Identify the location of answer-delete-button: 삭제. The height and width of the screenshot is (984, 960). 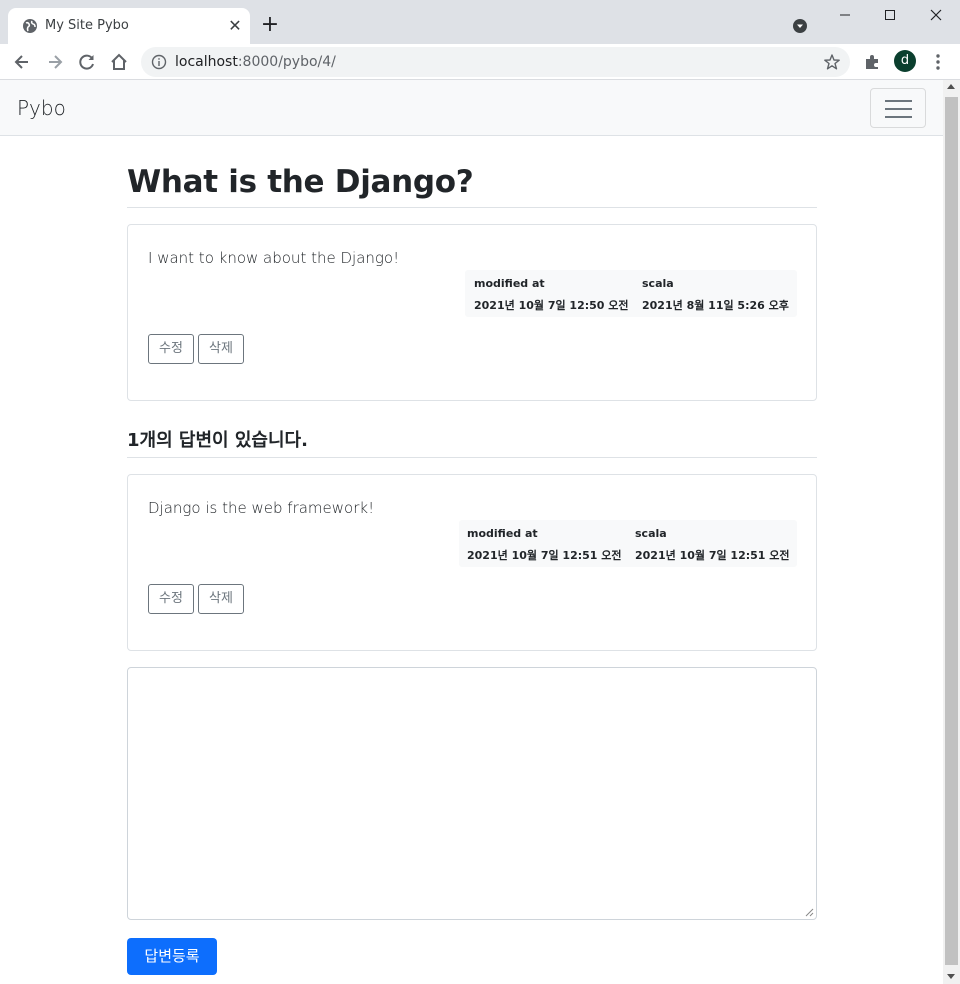
(221, 599).